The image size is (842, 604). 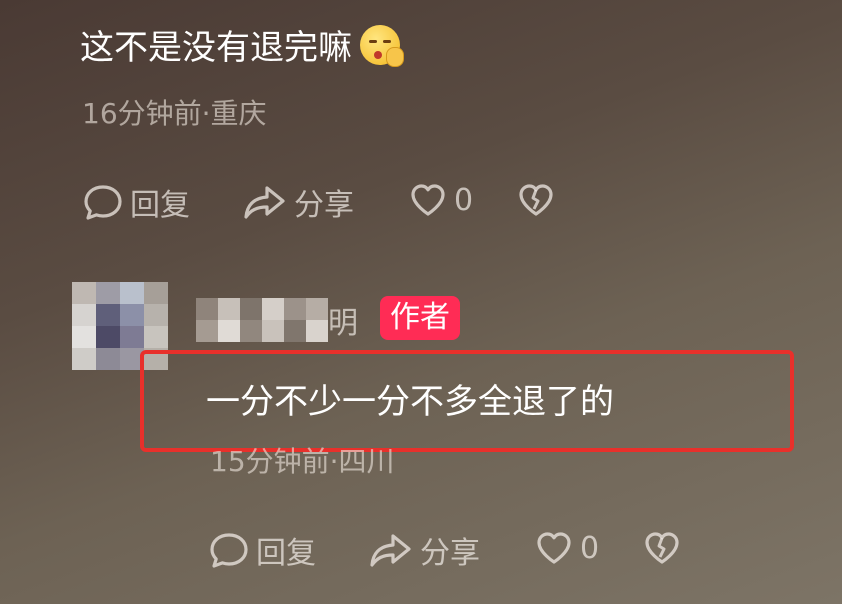 I want to click on comment-1-text: 这不是没有退完嘛, so click(x=242, y=44).